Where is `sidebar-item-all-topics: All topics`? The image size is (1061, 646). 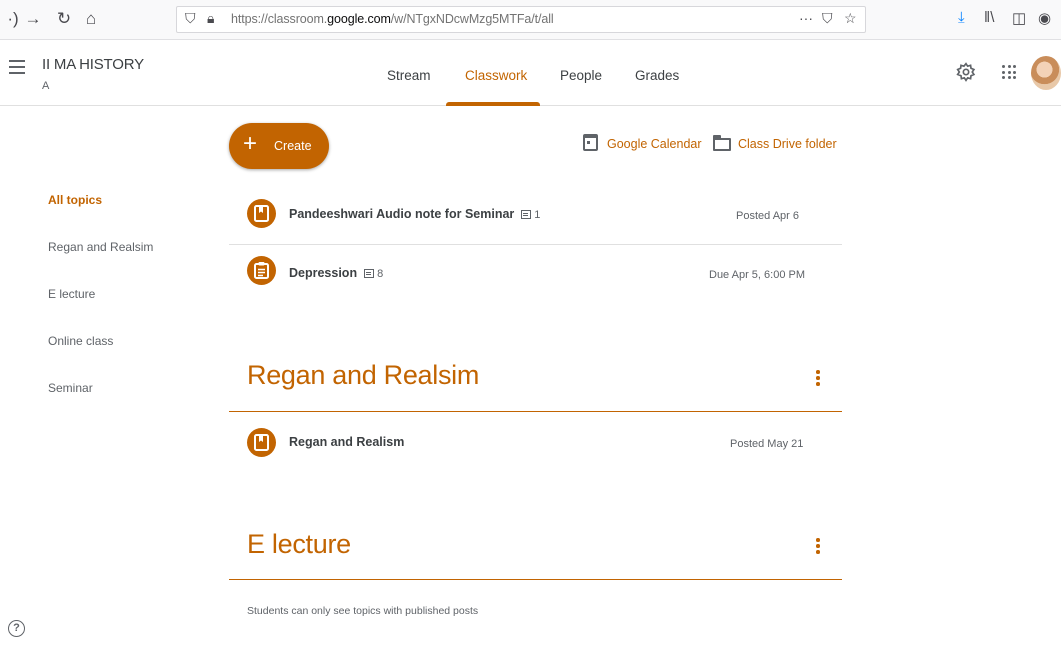
sidebar-item-all-topics: All topics is located at coordinates (75, 200).